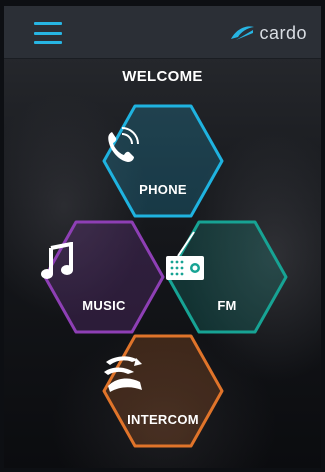  What do you see at coordinates (104, 305) in the screenshot?
I see `music-label: MUSIC` at bounding box center [104, 305].